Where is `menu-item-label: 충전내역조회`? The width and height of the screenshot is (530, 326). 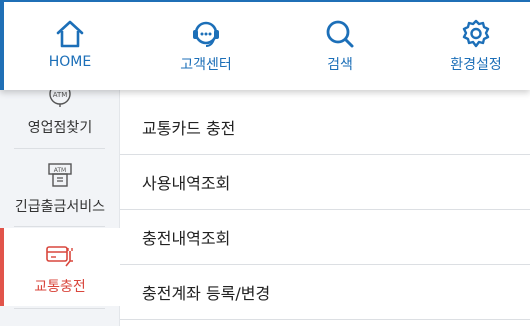 menu-item-label: 충전내역조회 is located at coordinates (186, 238).